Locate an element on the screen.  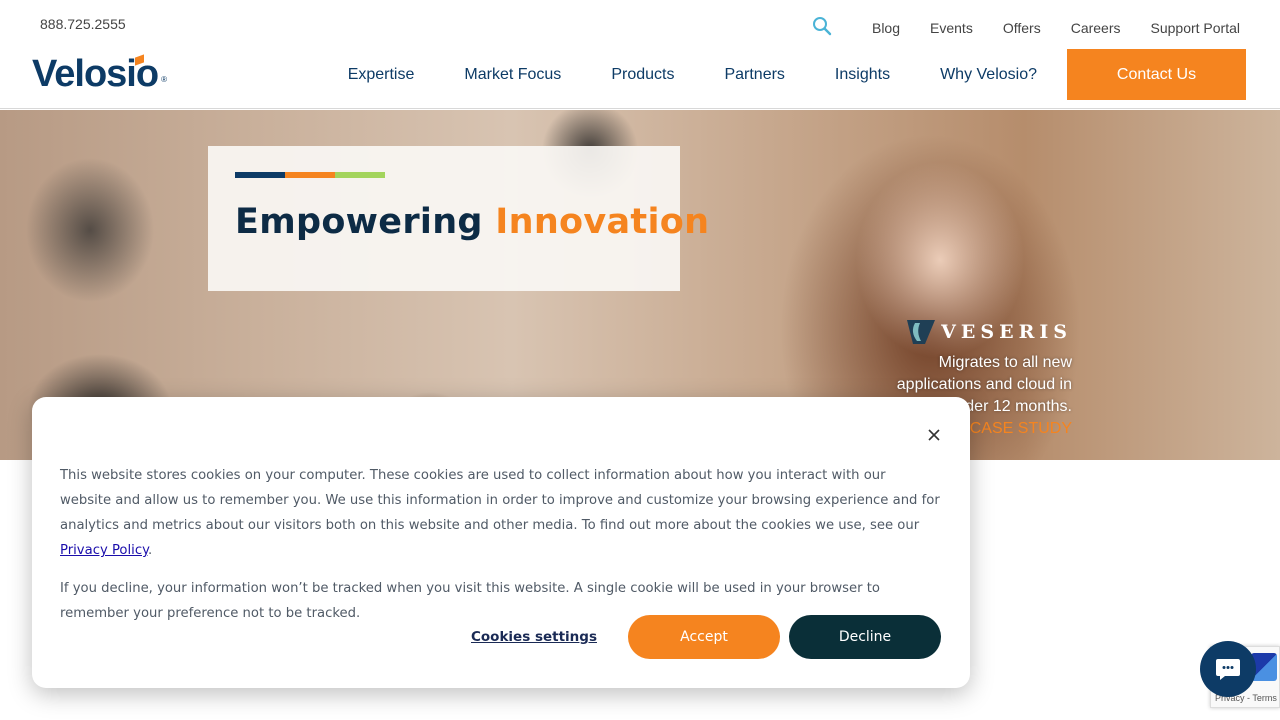
registered-mark: ® is located at coordinates (164, 79).